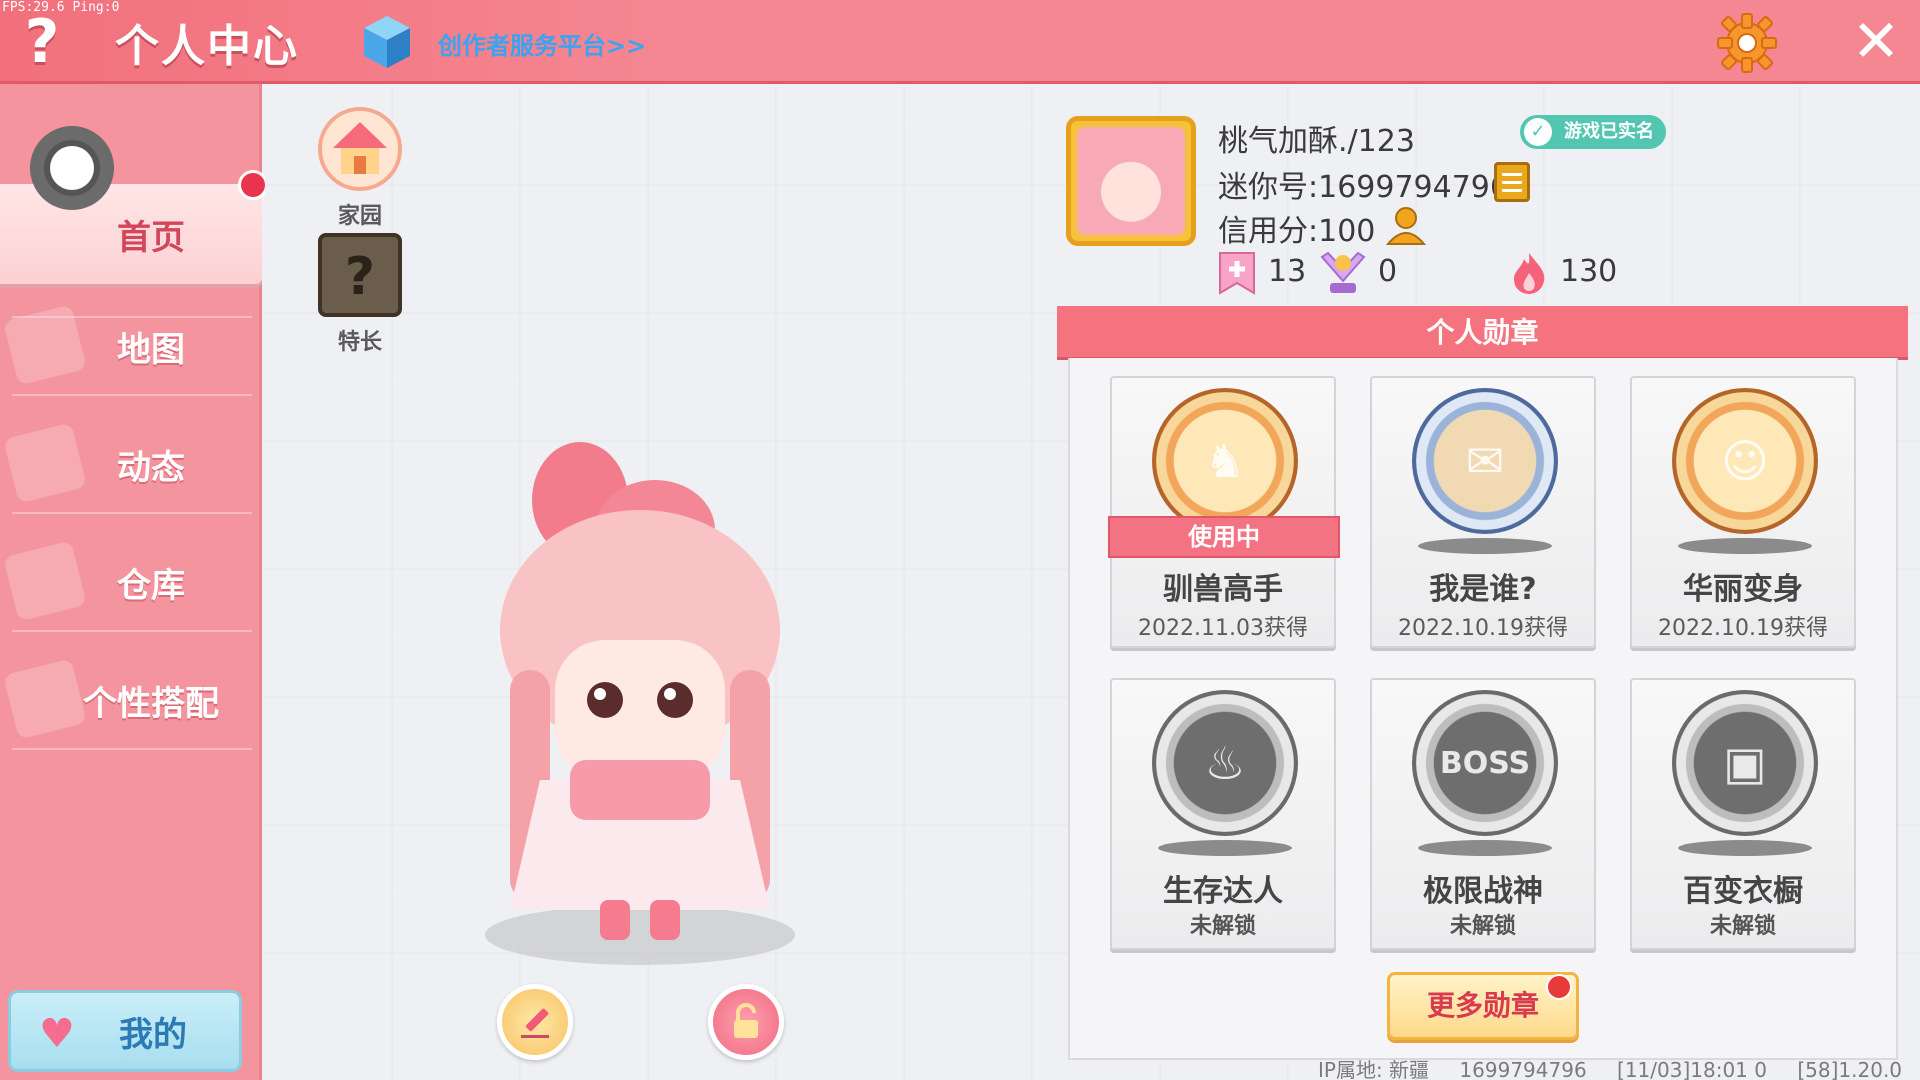 This screenshot has height=1080, width=1920. What do you see at coordinates (387, 42) in the screenshot?
I see `creator-cube-icon` at bounding box center [387, 42].